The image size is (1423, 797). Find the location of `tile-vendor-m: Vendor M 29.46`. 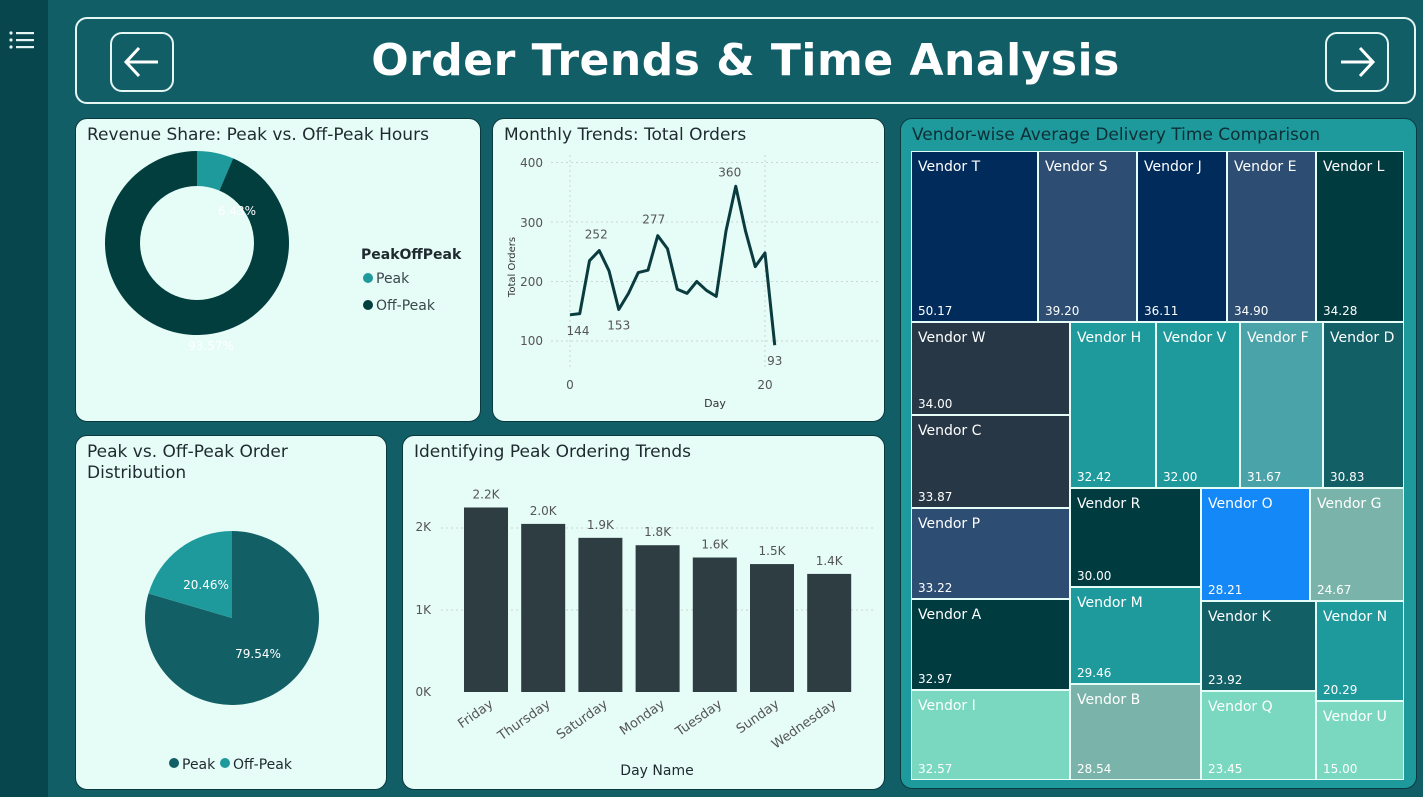

tile-vendor-m: Vendor M 29.46 is located at coordinates (1135, 635).